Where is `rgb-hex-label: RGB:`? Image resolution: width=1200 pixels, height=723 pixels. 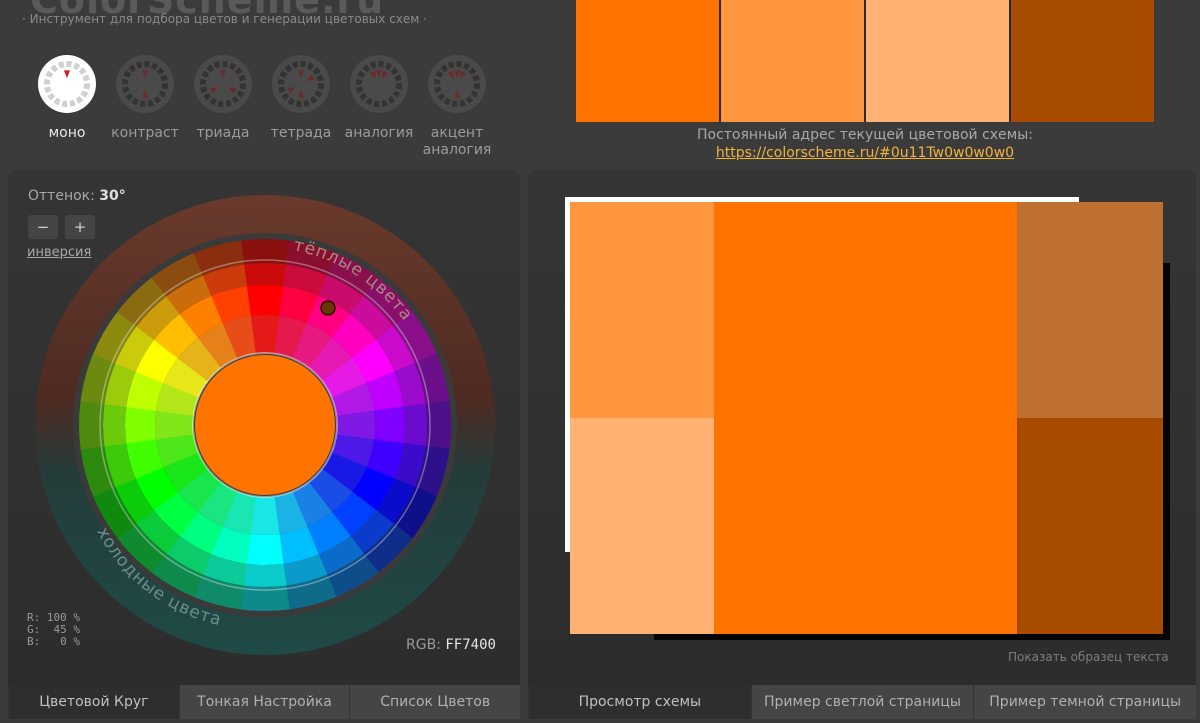
rgb-hex-label: RGB: is located at coordinates (423, 645).